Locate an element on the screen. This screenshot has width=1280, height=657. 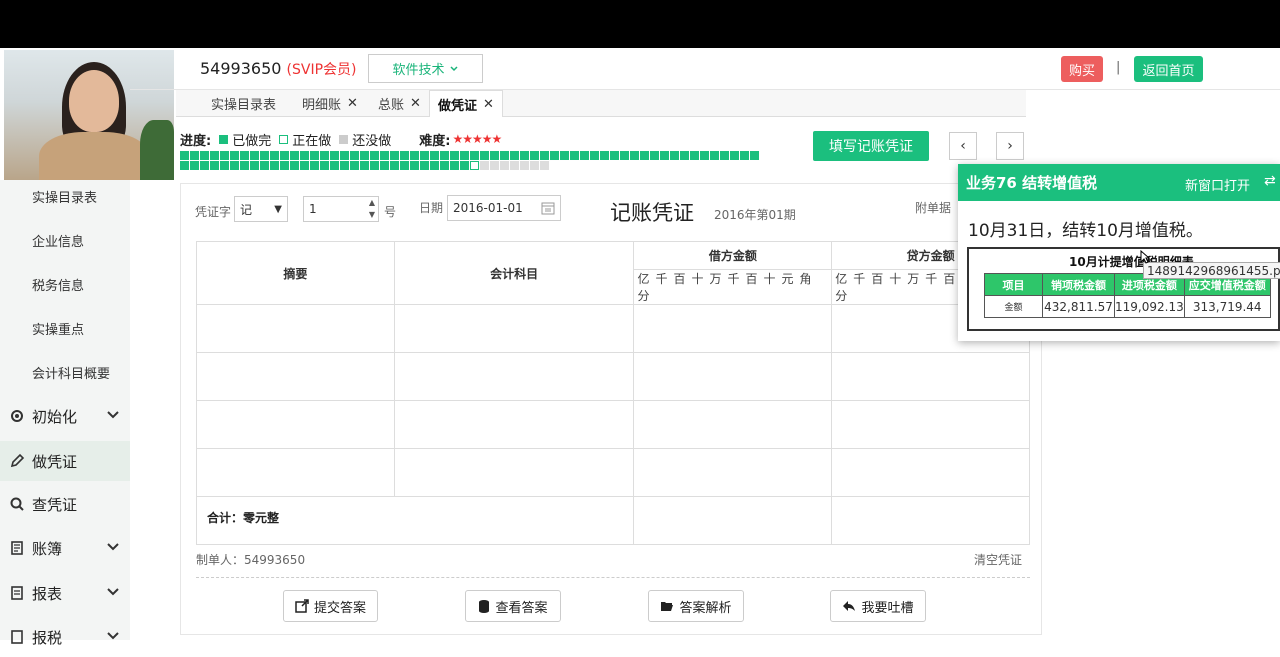
fill-voucher-button: 填写记账凭证 is located at coordinates (871, 146).